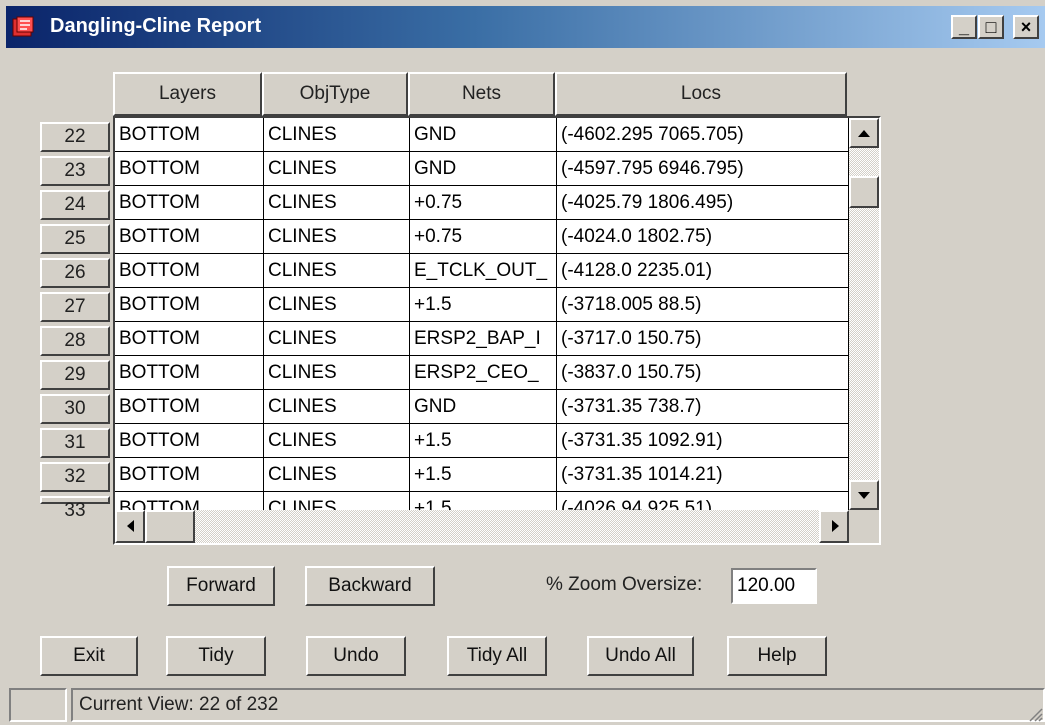 The width and height of the screenshot is (1045, 725). I want to click on table-cell-loc: (-3731.35 1014.21), so click(703, 475).